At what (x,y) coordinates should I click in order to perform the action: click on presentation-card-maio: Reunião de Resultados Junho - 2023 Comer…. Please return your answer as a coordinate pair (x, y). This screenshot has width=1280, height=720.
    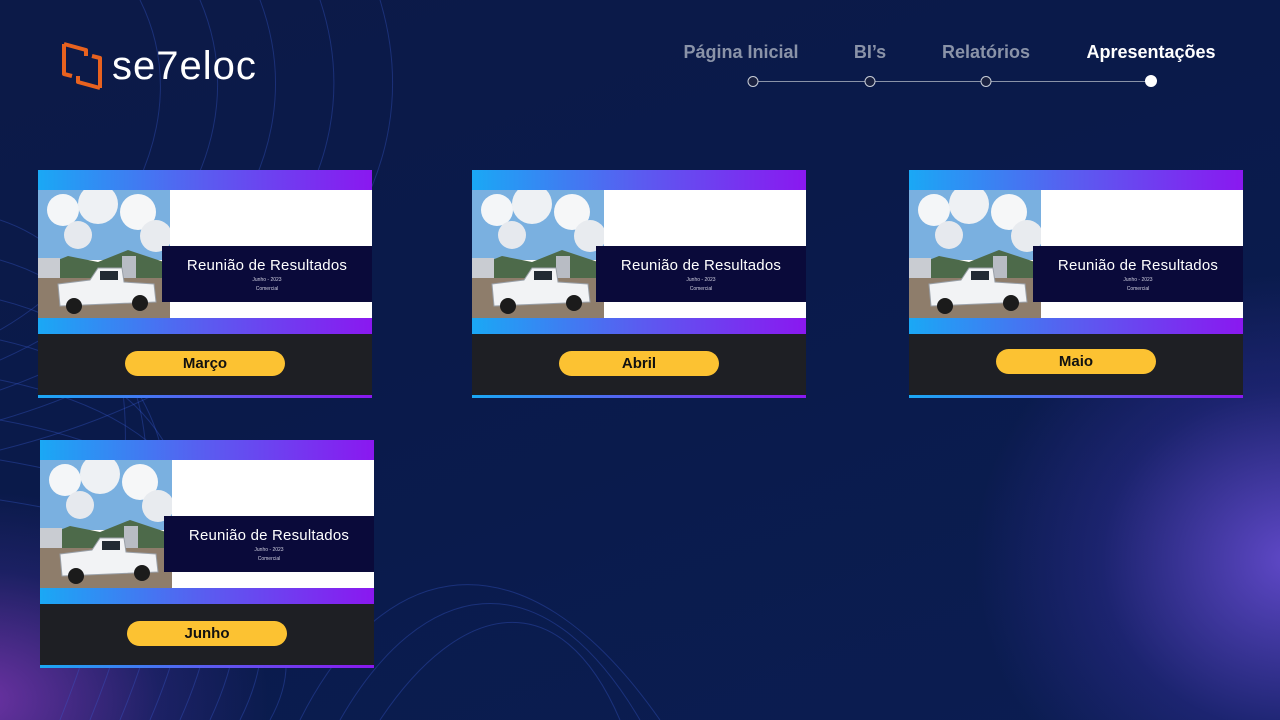
    Looking at the image, I should click on (1076, 284).